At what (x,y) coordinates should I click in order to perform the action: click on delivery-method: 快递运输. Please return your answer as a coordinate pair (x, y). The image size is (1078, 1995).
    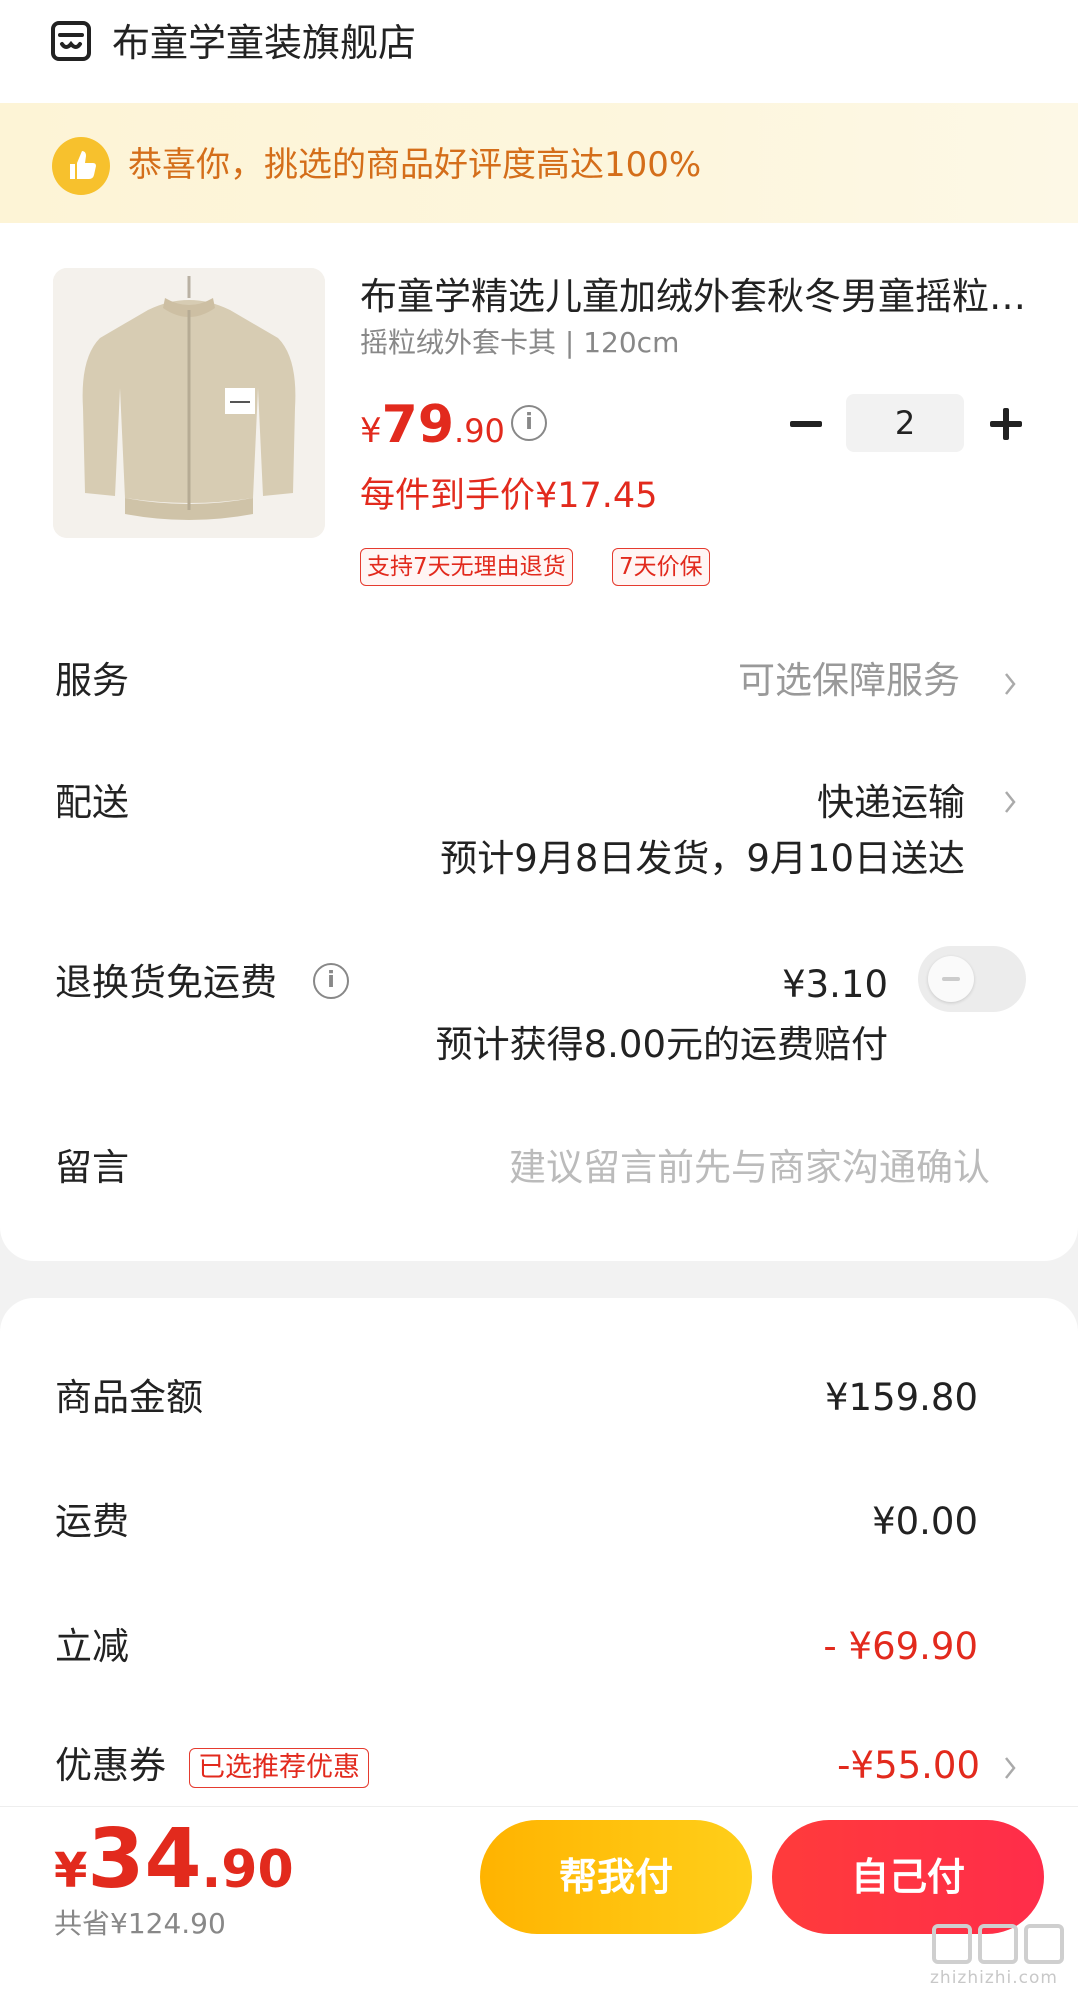
    Looking at the image, I should click on (891, 803).